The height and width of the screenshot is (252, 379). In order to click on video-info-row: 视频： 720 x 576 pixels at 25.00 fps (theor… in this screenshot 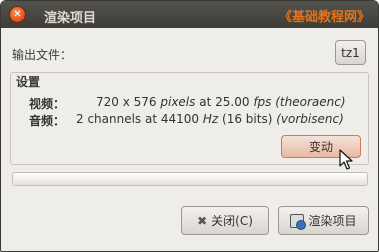, I will do `click(187, 103)`.